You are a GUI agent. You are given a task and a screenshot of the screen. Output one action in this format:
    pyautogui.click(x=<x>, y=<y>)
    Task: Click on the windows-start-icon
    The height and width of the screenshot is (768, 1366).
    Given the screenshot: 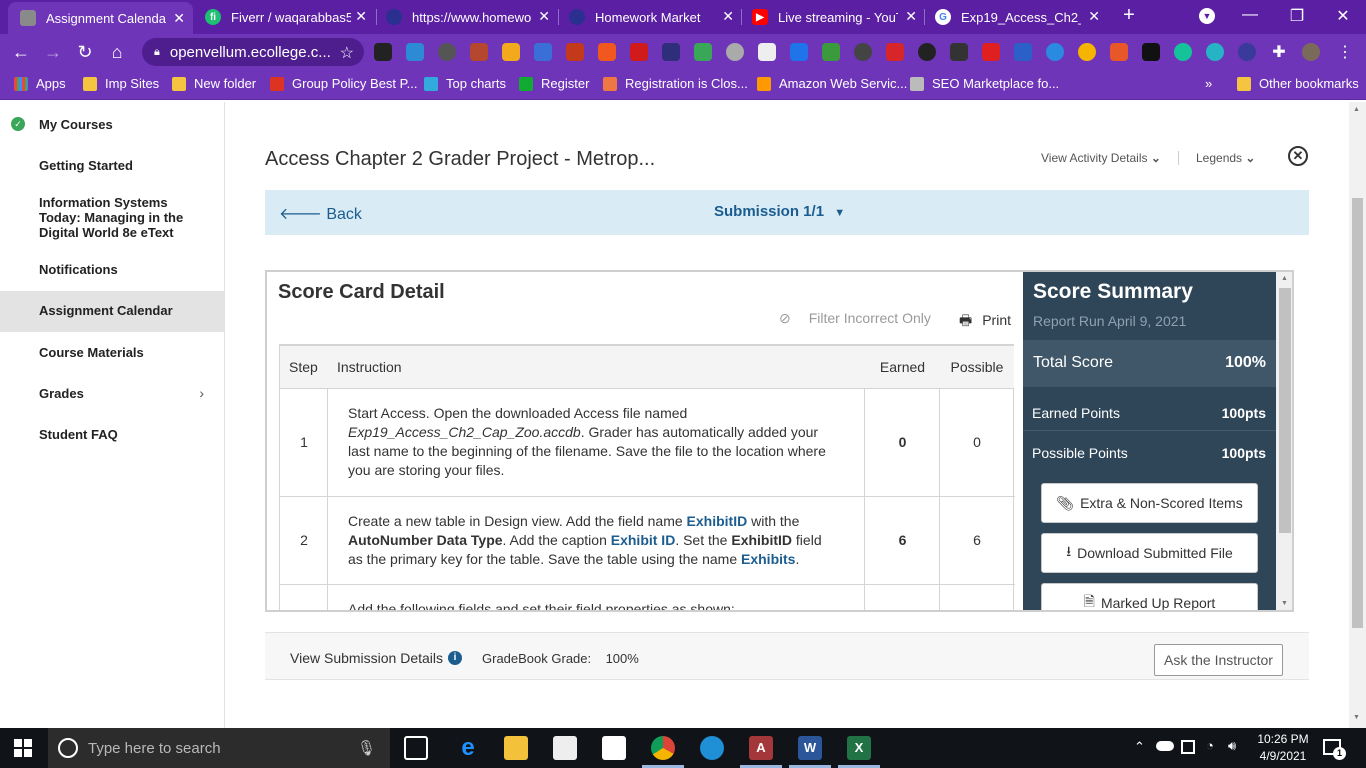 What is the action you would take?
    pyautogui.click(x=23, y=748)
    